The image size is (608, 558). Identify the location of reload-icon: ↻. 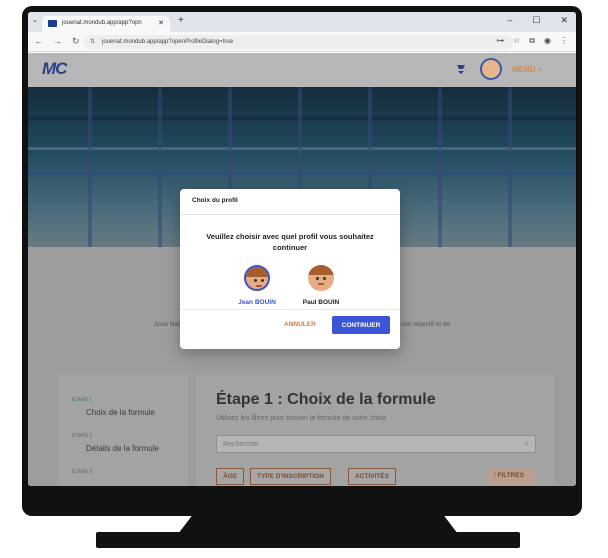
(76, 41).